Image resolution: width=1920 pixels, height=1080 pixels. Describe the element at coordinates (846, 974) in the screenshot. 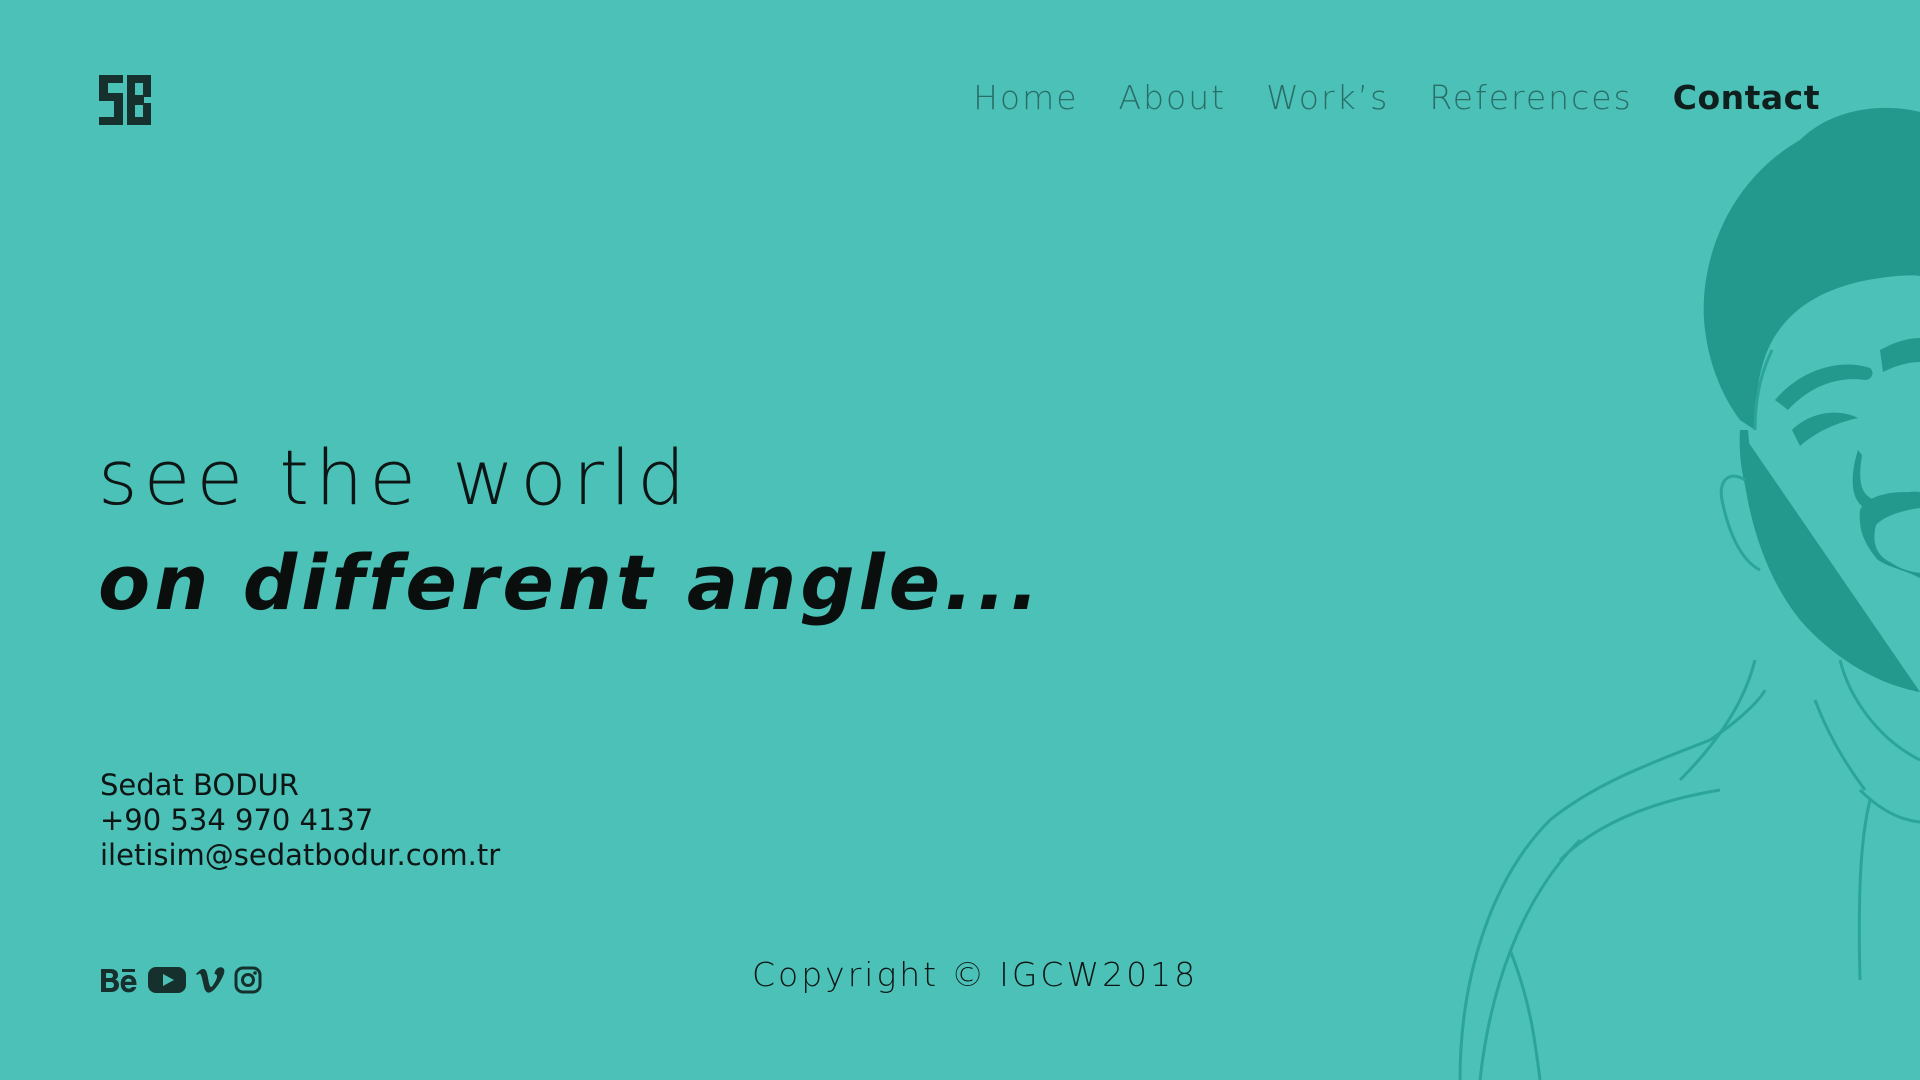

I see `copyright-word: Copyright` at that location.